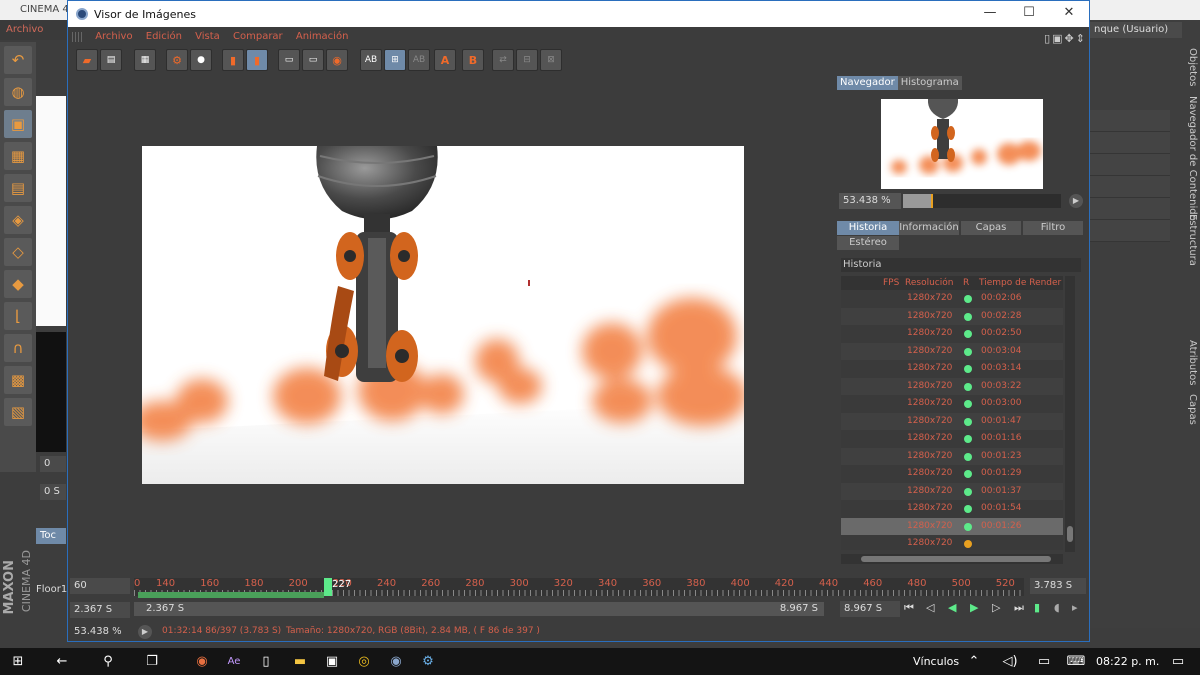  I want to click on sound-icon: ◖, so click(1057, 607).